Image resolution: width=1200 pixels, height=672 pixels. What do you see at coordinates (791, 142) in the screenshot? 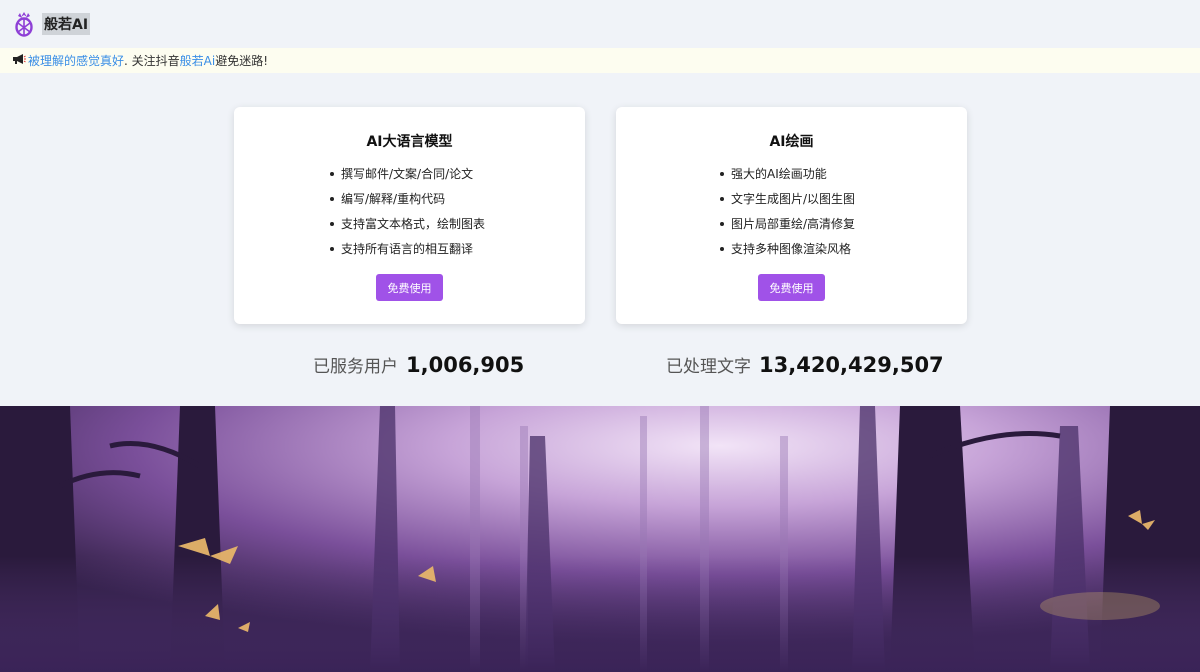
I see `card-title: AI绘画` at bounding box center [791, 142].